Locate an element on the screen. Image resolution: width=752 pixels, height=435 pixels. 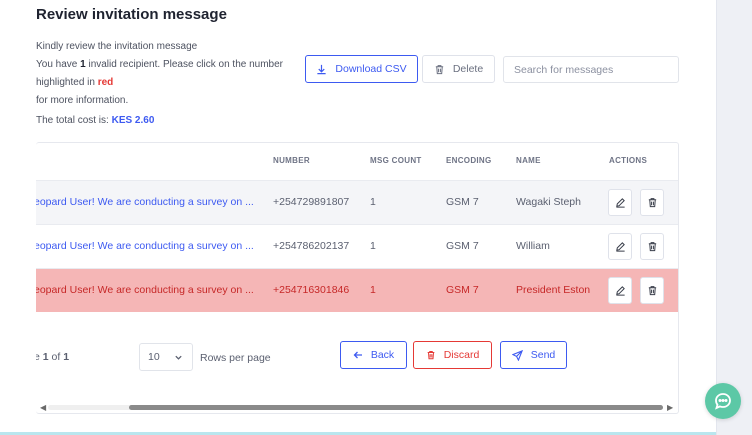
highlight-word: red is located at coordinates (105, 82).